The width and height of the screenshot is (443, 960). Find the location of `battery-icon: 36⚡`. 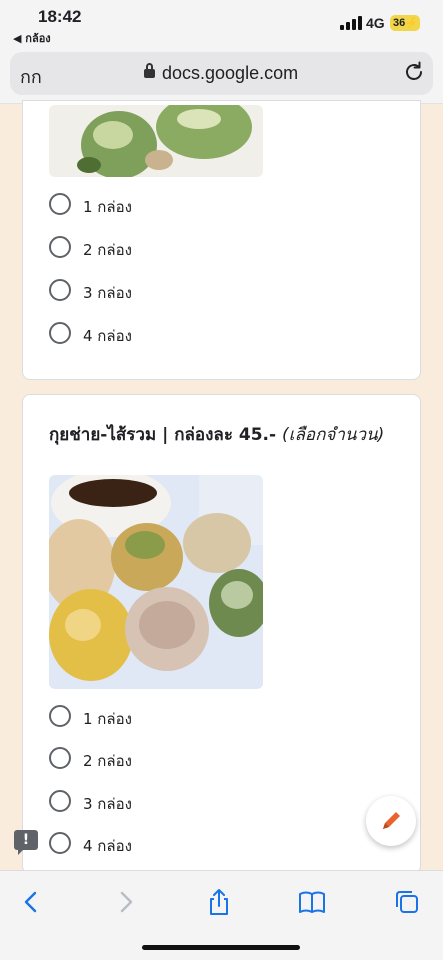

battery-icon: 36⚡ is located at coordinates (405, 23).